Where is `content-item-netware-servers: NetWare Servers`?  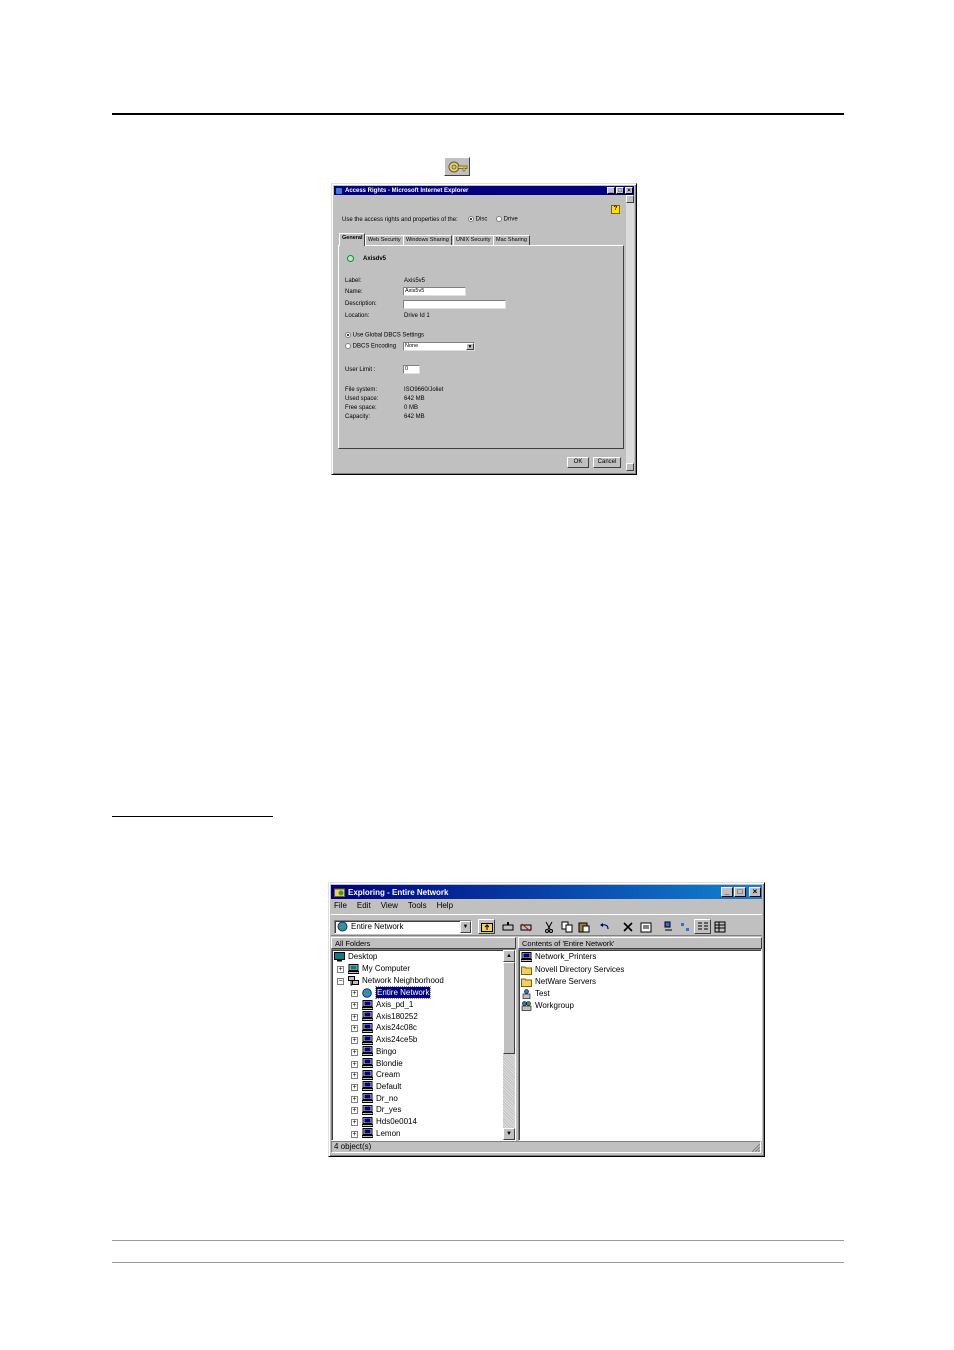
content-item-netware-servers: NetWare Servers is located at coordinates (558, 981).